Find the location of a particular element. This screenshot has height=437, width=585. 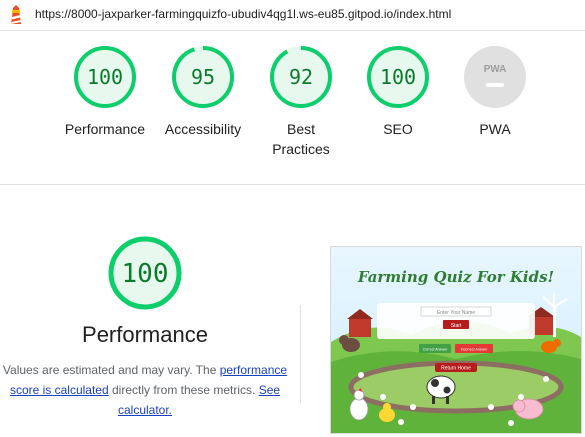

gauge-seo: 100 SEO is located at coordinates (398, 92).